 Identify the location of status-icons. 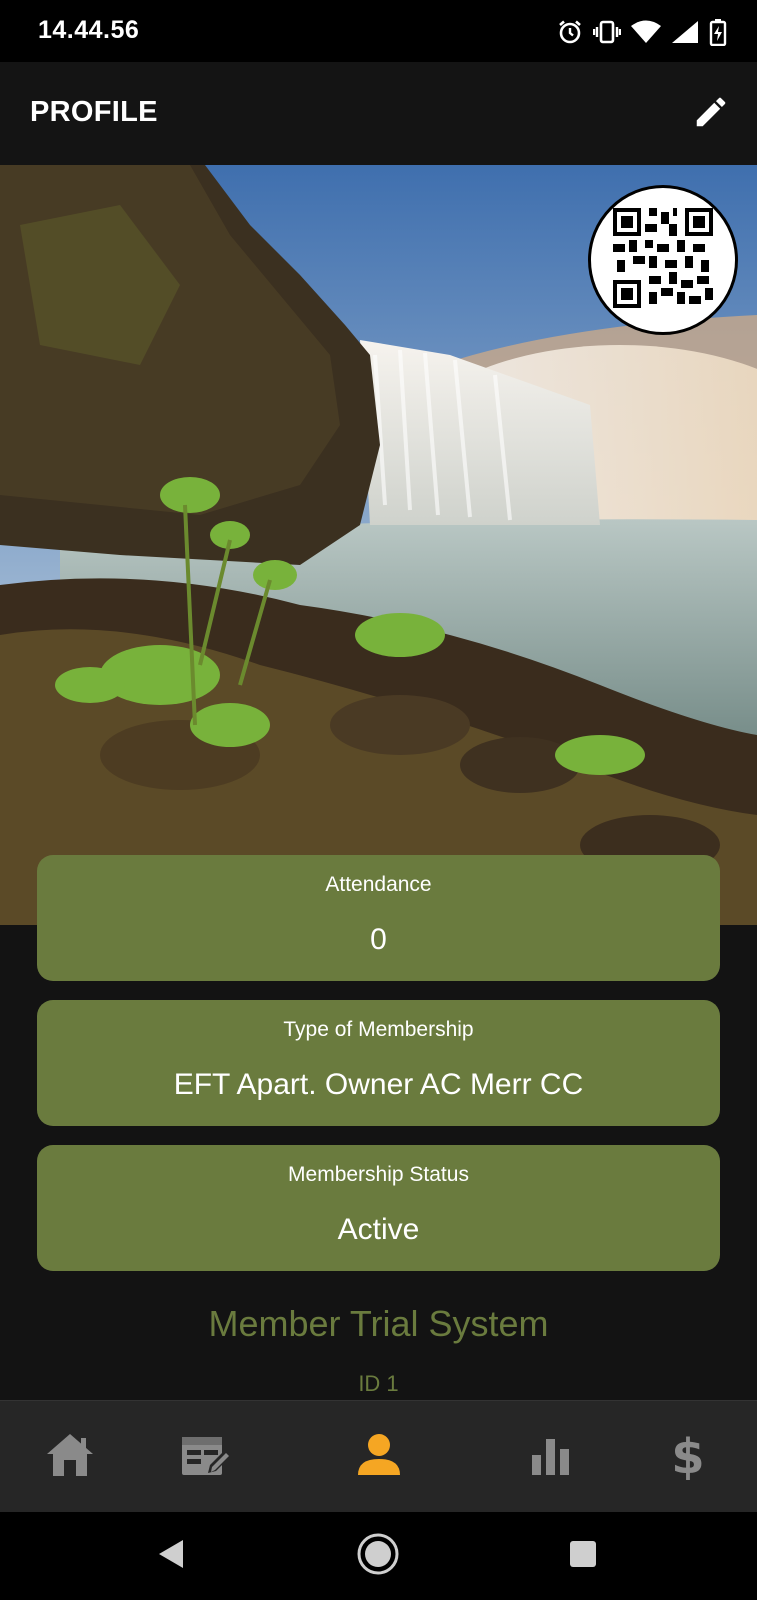
(642, 32).